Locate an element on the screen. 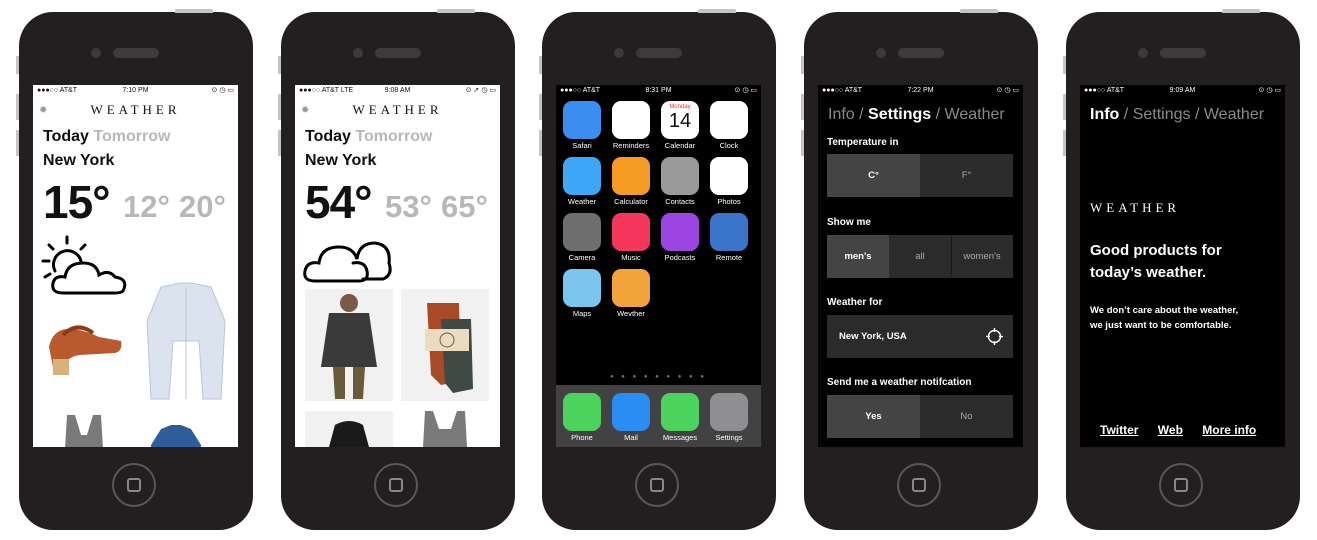  app-photos: Photos is located at coordinates (729, 181).